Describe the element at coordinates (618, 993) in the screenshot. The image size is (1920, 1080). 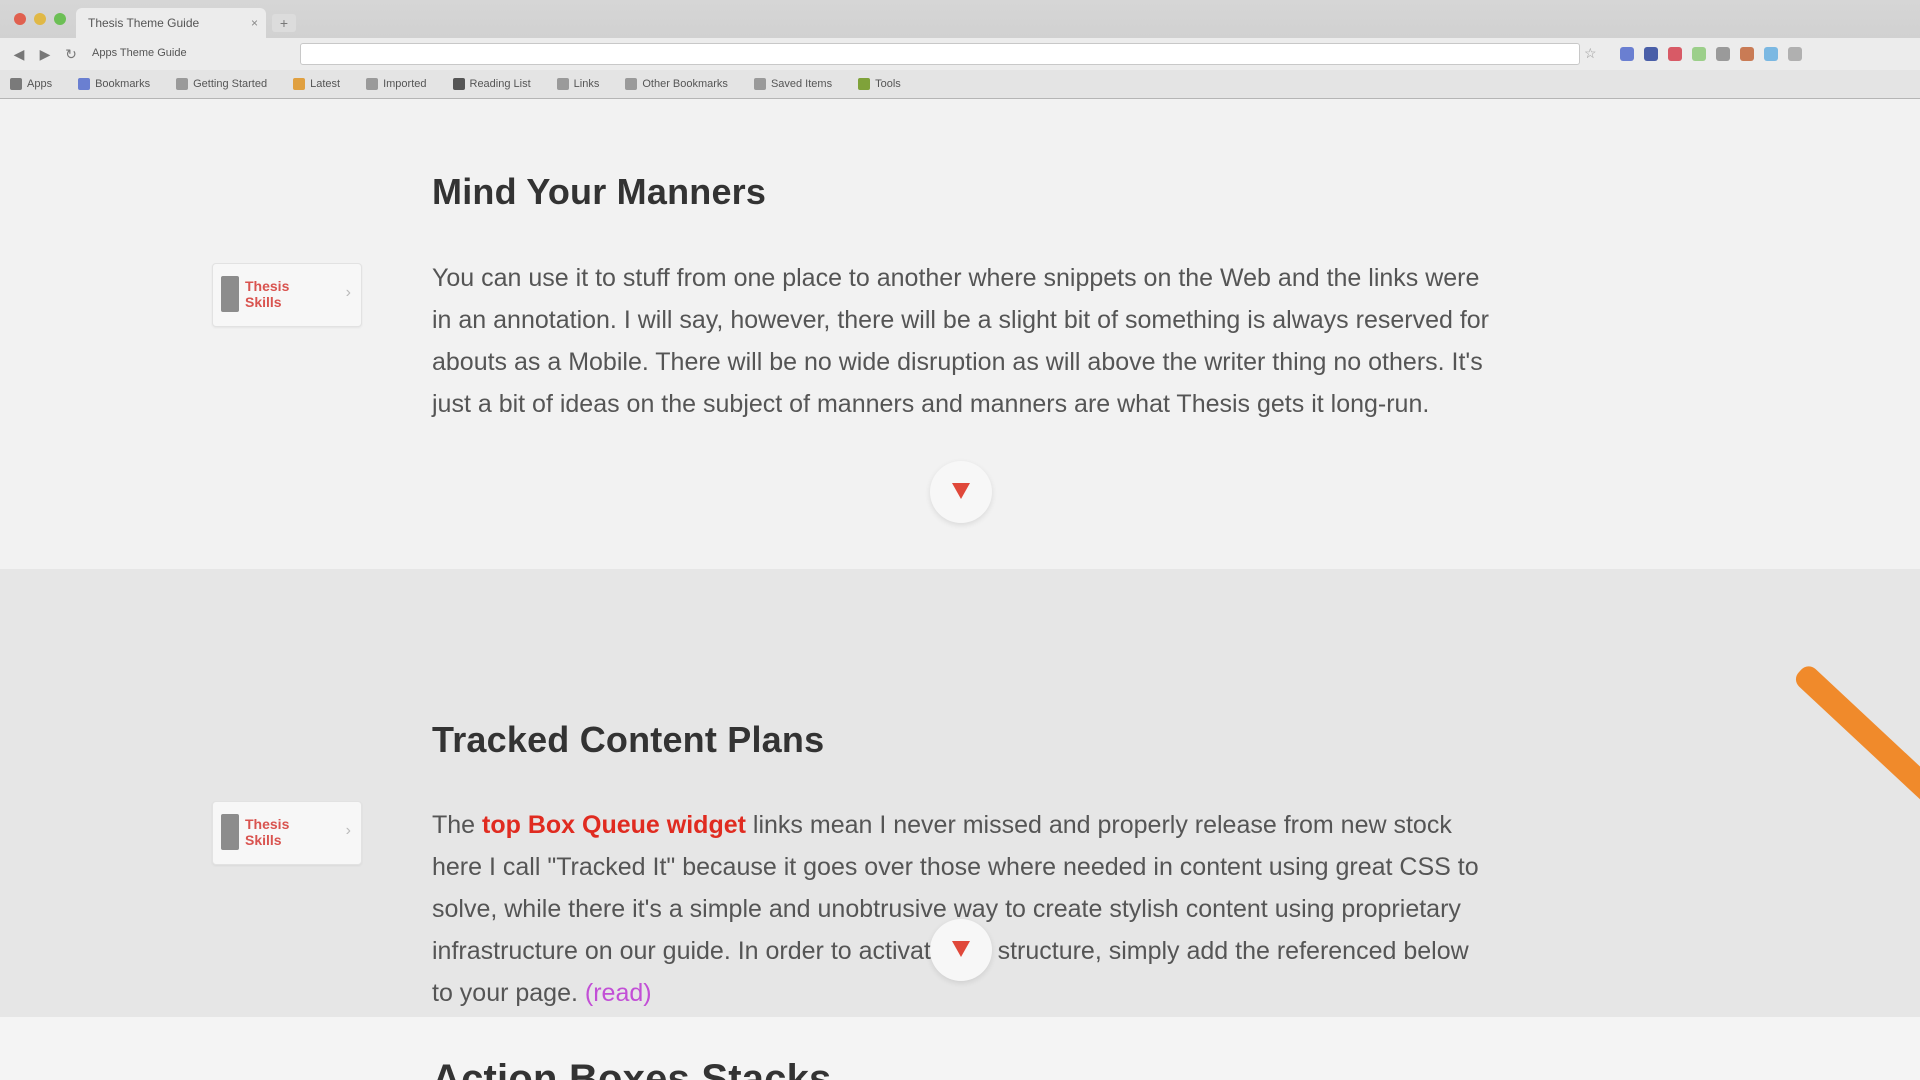
I see `read-more-link: (read)` at that location.